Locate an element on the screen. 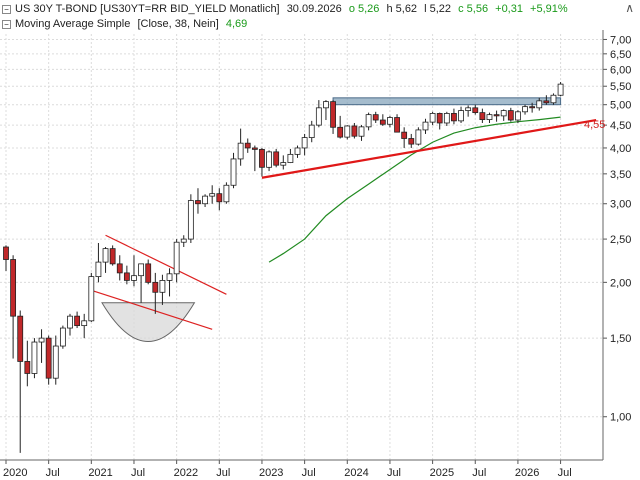 The image size is (640, 480). y-tick-label: 6,50 is located at coordinates (620, 55).